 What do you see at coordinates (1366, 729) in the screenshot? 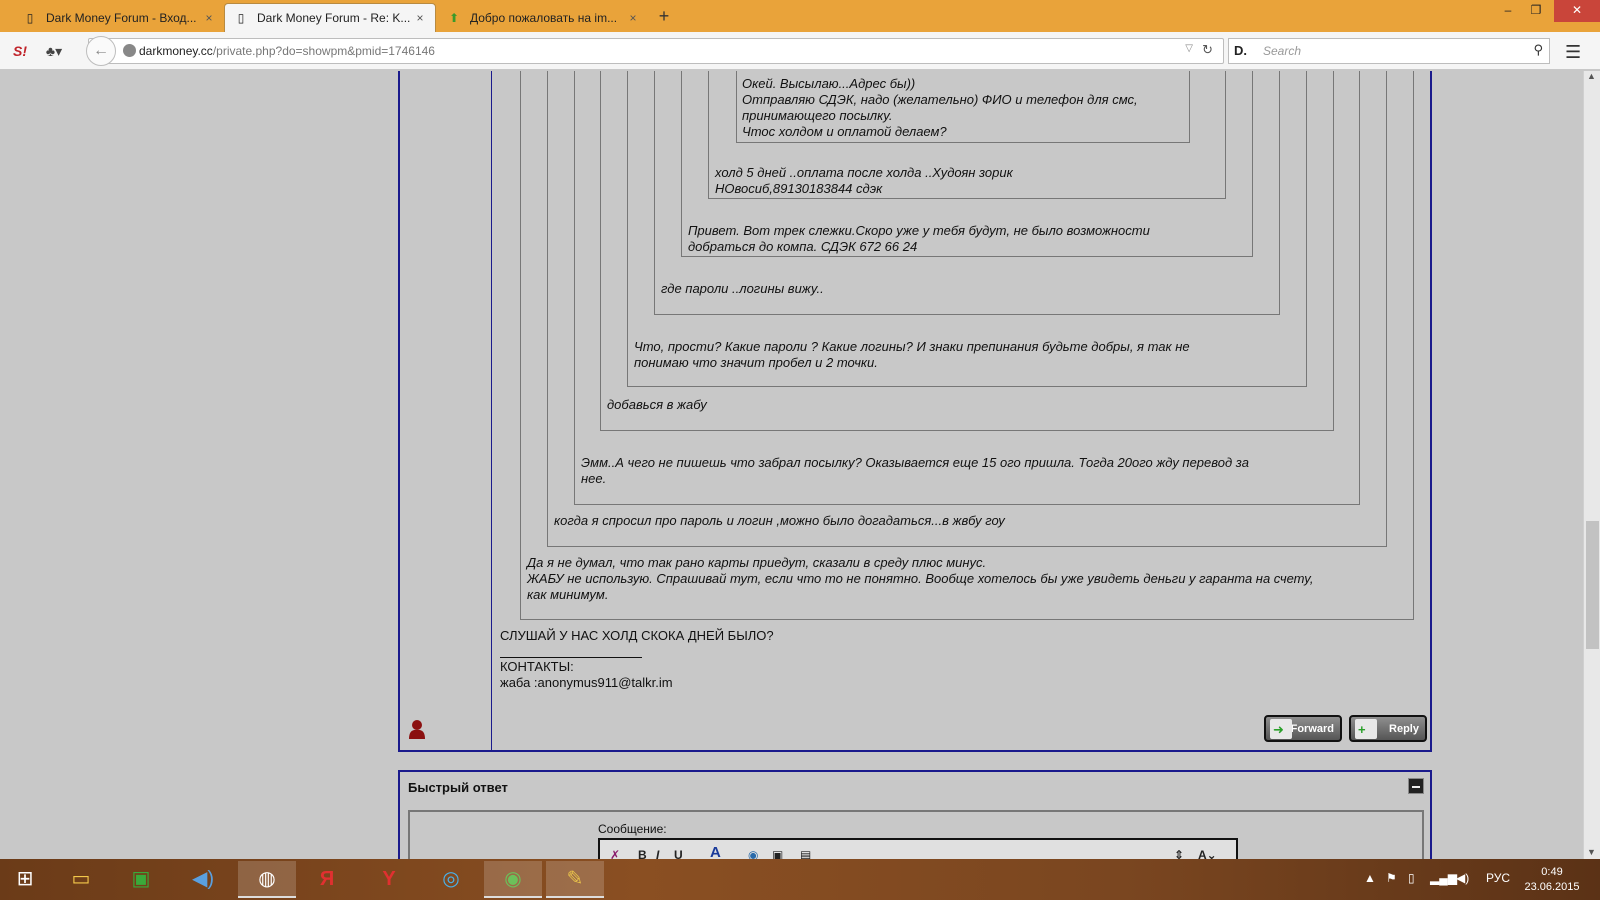
I see `reply-icon: +` at bounding box center [1366, 729].